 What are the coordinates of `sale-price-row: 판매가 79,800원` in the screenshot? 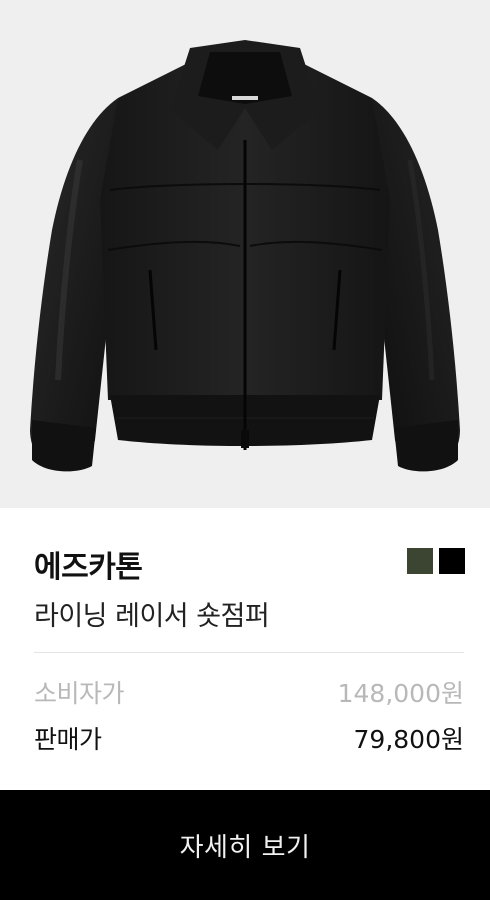 It's located at (249, 738).